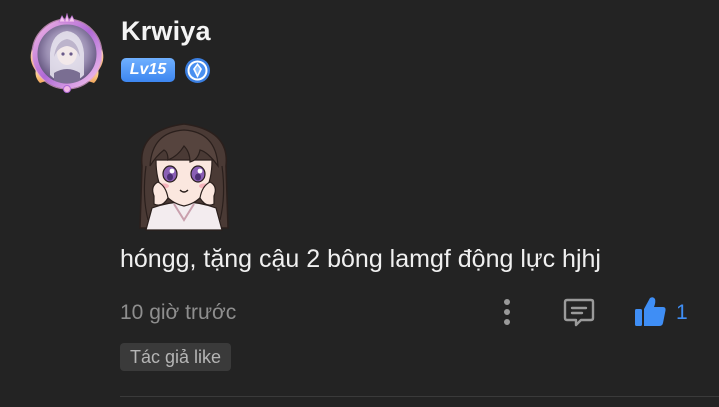 The width and height of the screenshot is (719, 407). I want to click on comment-timestamp: 10 giờ trước, so click(178, 312).